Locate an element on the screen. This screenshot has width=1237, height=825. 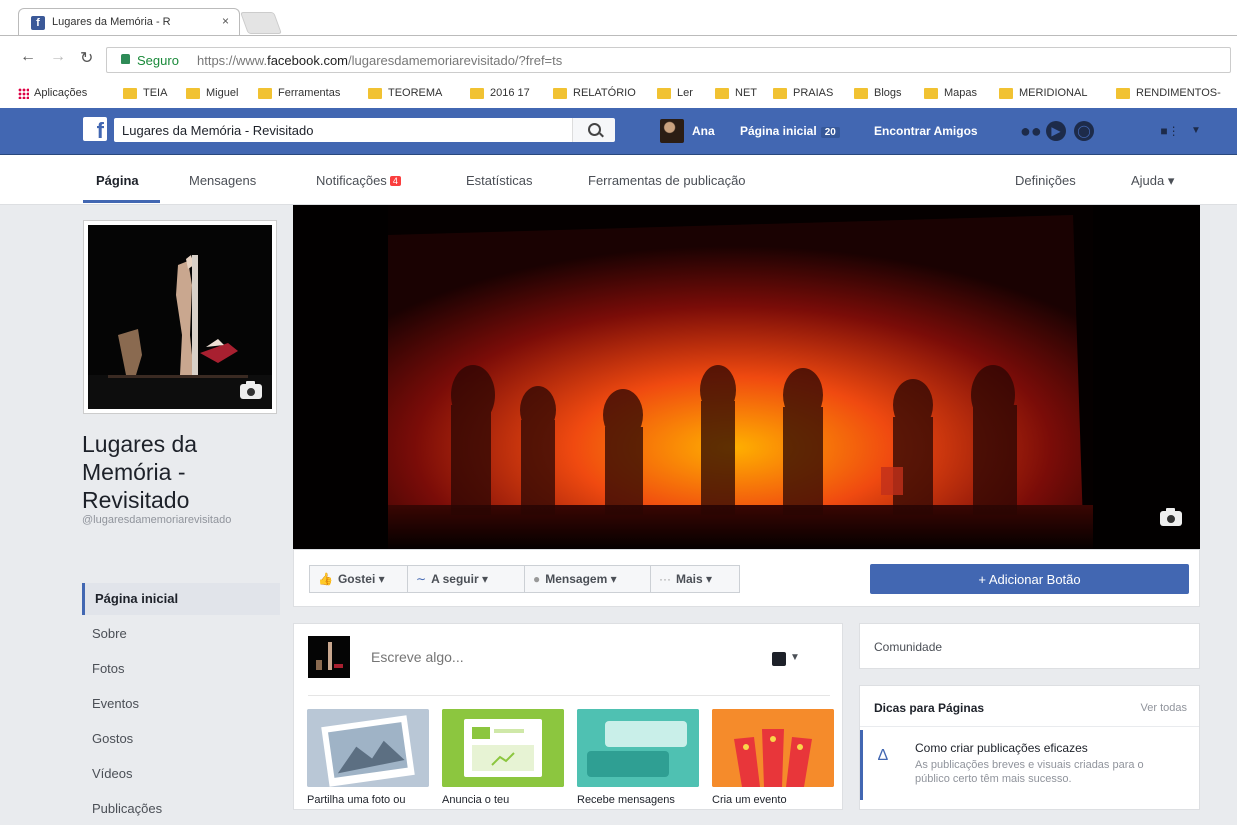
browser-tabstrip: f Lugares da Memória - R × is located at coordinates (618, 18).